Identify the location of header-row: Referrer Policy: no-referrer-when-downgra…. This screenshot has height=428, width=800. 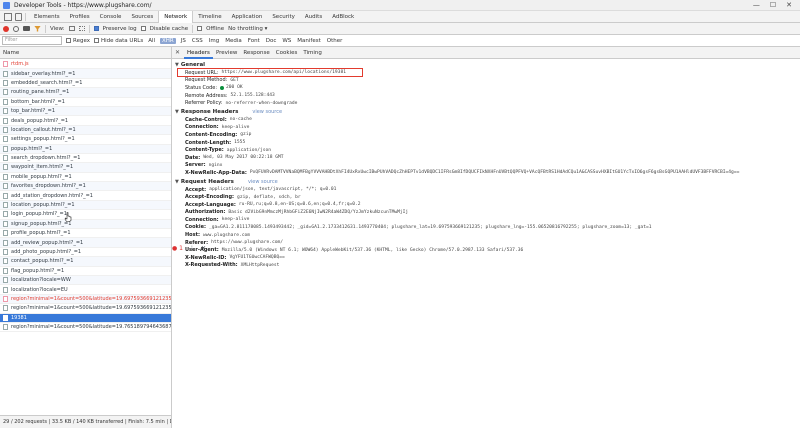
(486, 103).